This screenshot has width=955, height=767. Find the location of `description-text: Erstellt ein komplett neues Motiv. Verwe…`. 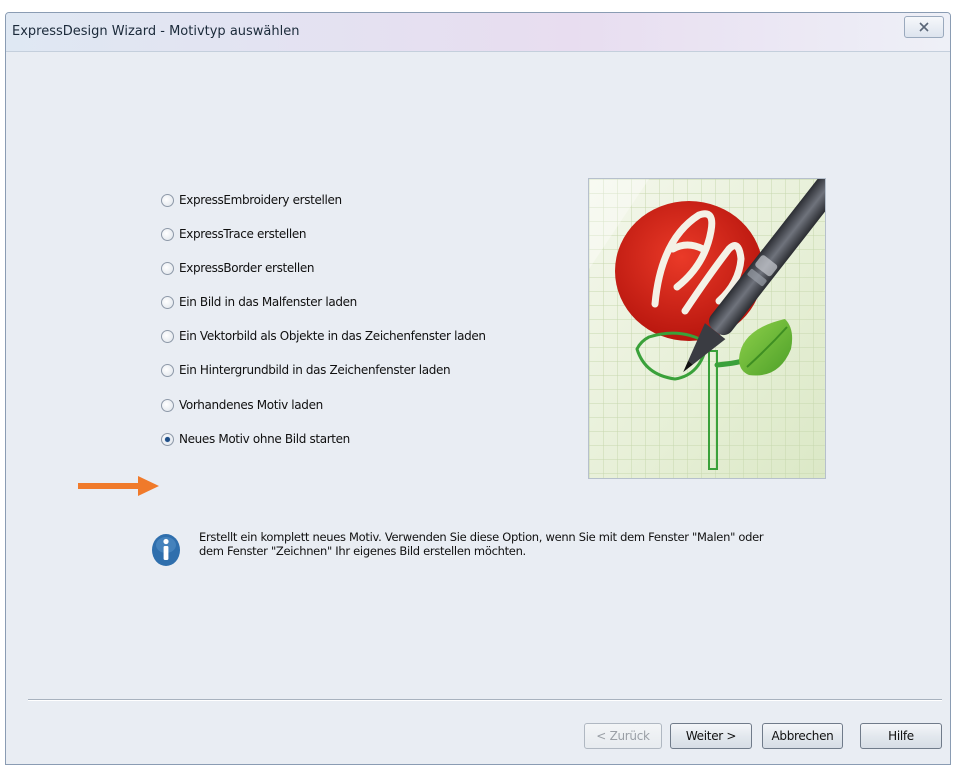

description-text: Erstellt ein komplett neues Motiv. Verwe… is located at coordinates (519, 544).